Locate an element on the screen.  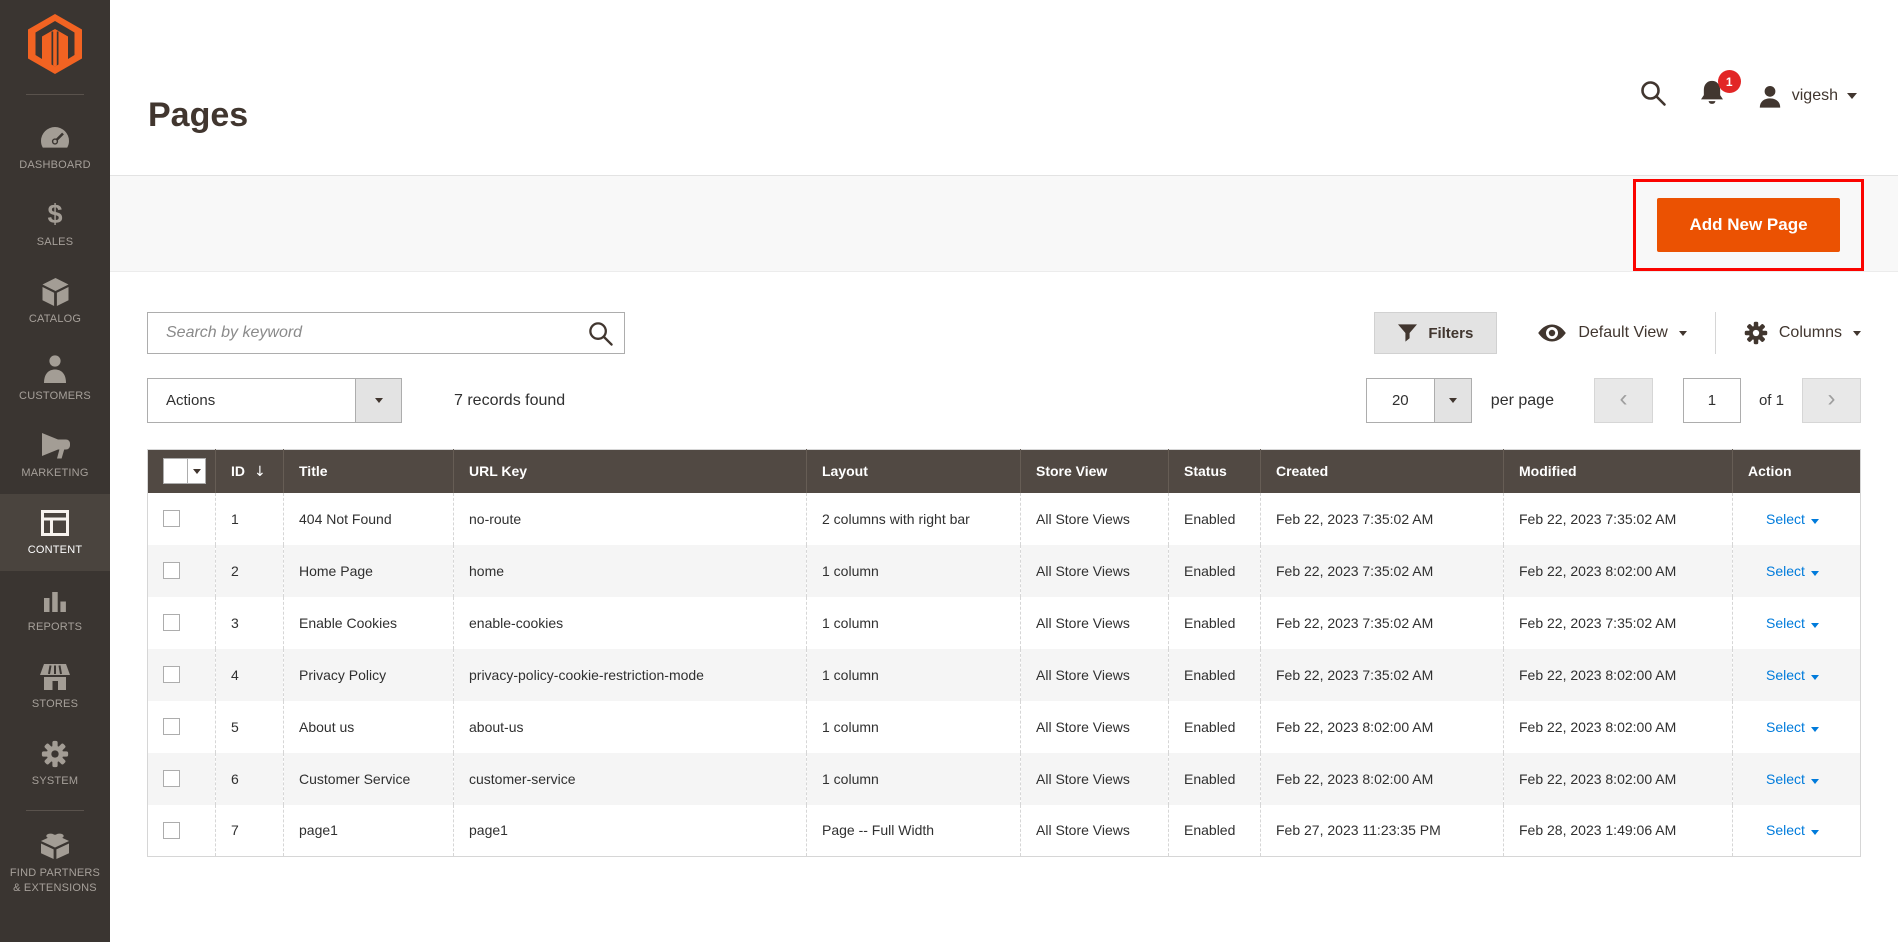
cell-id: 7 is located at coordinates (249, 830).